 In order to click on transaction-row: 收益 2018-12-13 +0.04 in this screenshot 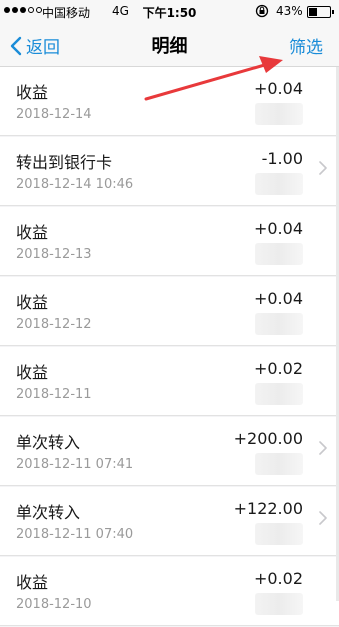, I will do `click(169, 241)`.